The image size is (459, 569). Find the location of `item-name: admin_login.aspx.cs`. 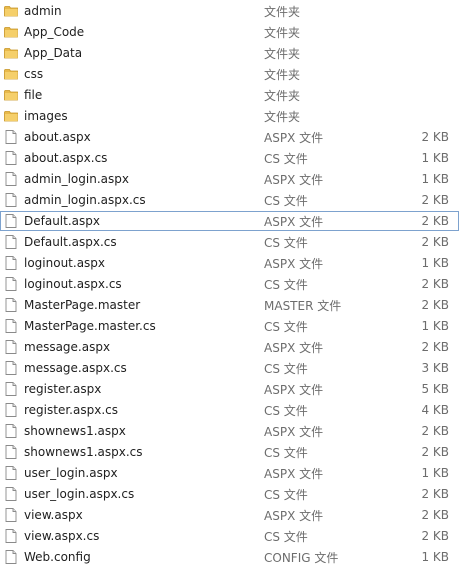

item-name: admin_login.aspx.cs is located at coordinates (85, 200).